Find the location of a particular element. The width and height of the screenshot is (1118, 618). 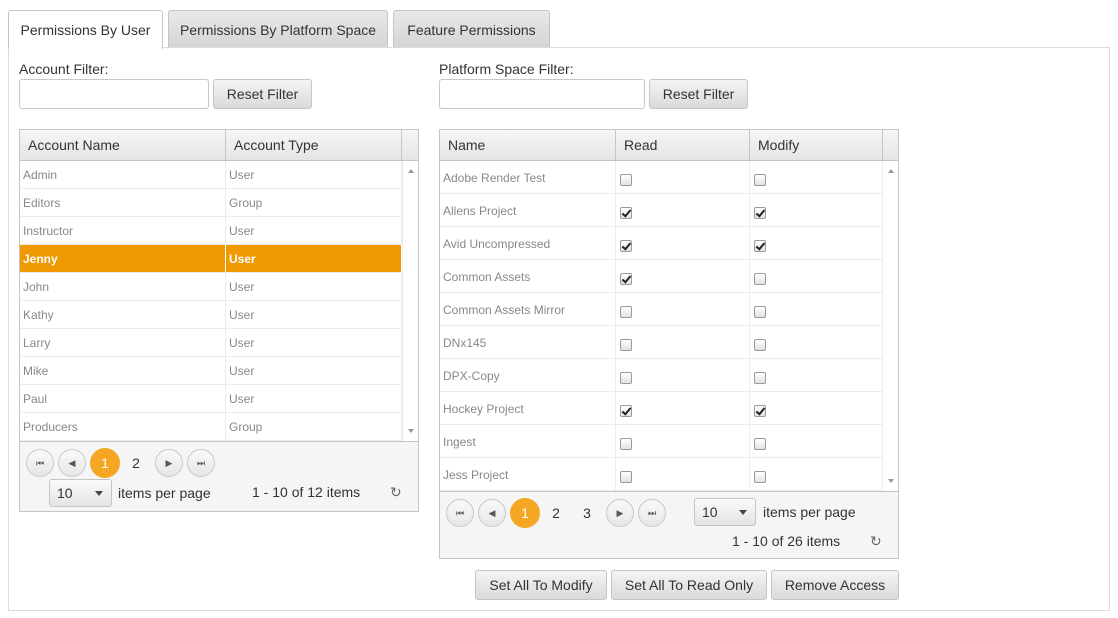

account-name-cell: Producers is located at coordinates (123, 426).